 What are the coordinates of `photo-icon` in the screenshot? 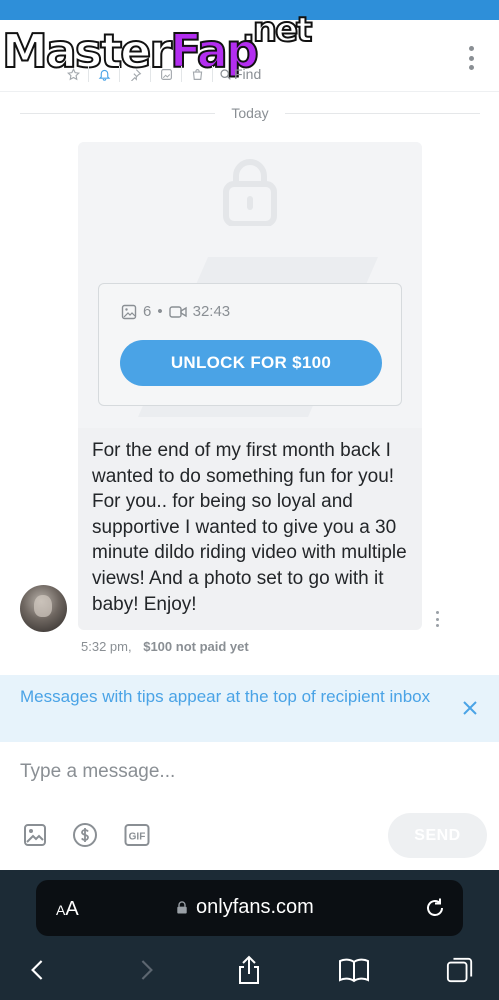 It's located at (129, 311).